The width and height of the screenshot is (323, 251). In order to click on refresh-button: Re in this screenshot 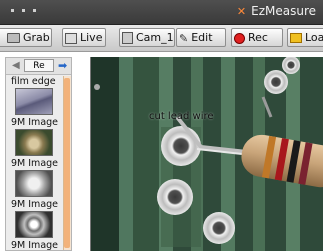, I will do `click(39, 65)`.